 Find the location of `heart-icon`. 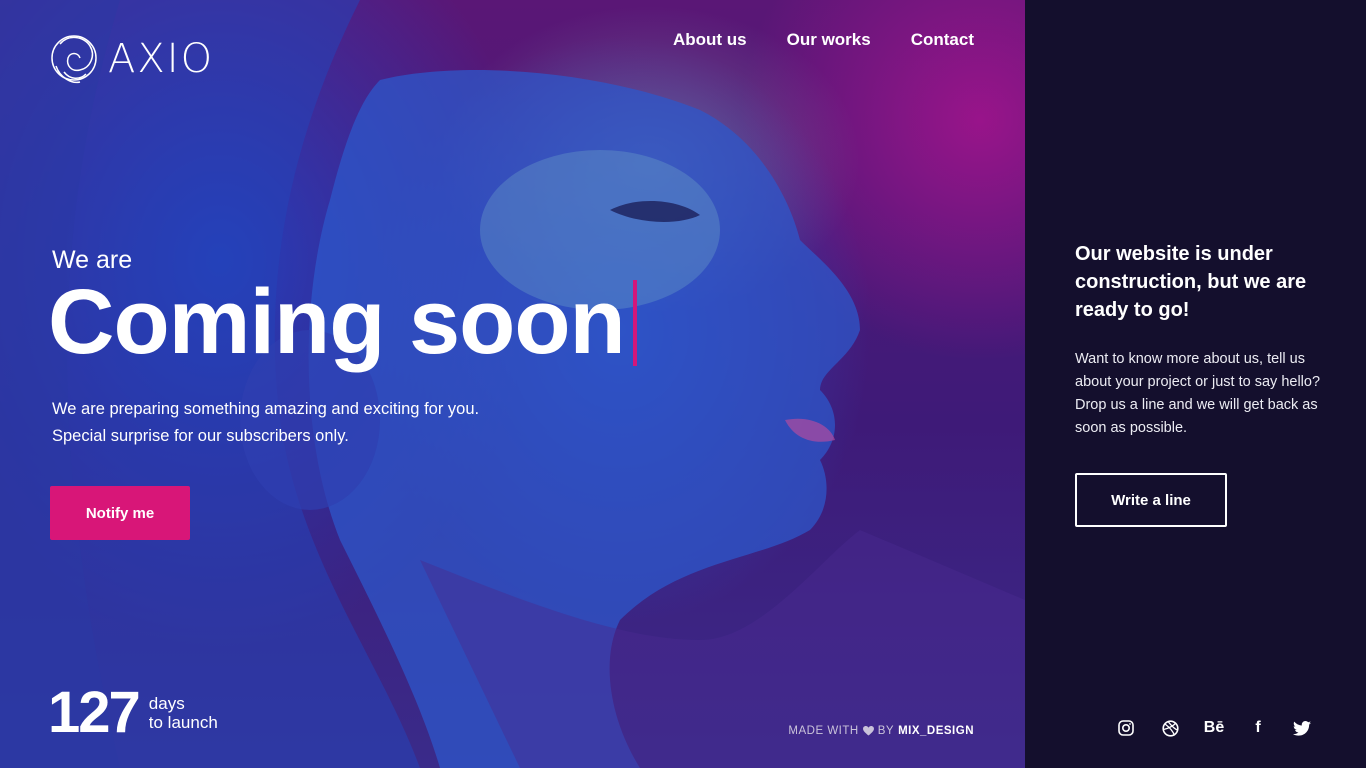

heart-icon is located at coordinates (868, 731).